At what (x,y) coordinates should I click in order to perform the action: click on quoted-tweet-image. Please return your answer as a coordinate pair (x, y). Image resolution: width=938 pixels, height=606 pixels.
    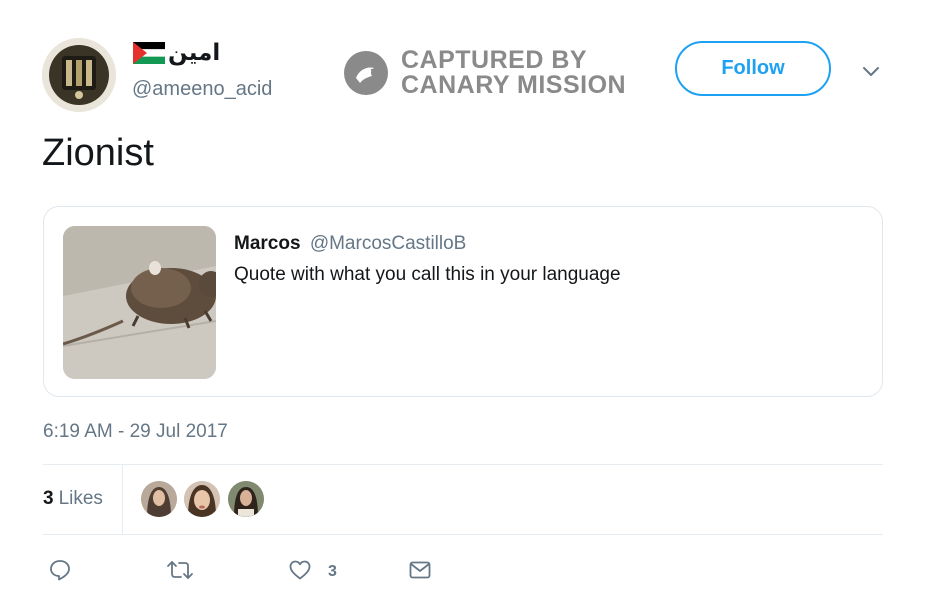
    Looking at the image, I should click on (139, 302).